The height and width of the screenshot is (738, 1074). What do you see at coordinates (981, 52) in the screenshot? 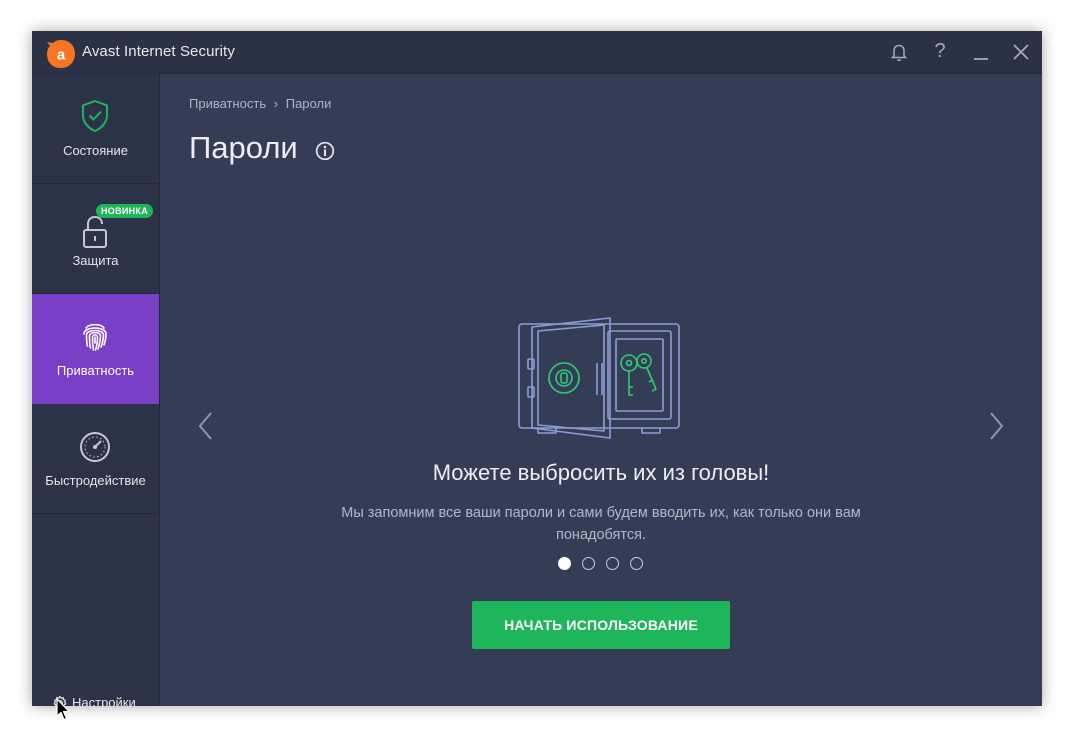
I see `minimize-icon` at bounding box center [981, 52].